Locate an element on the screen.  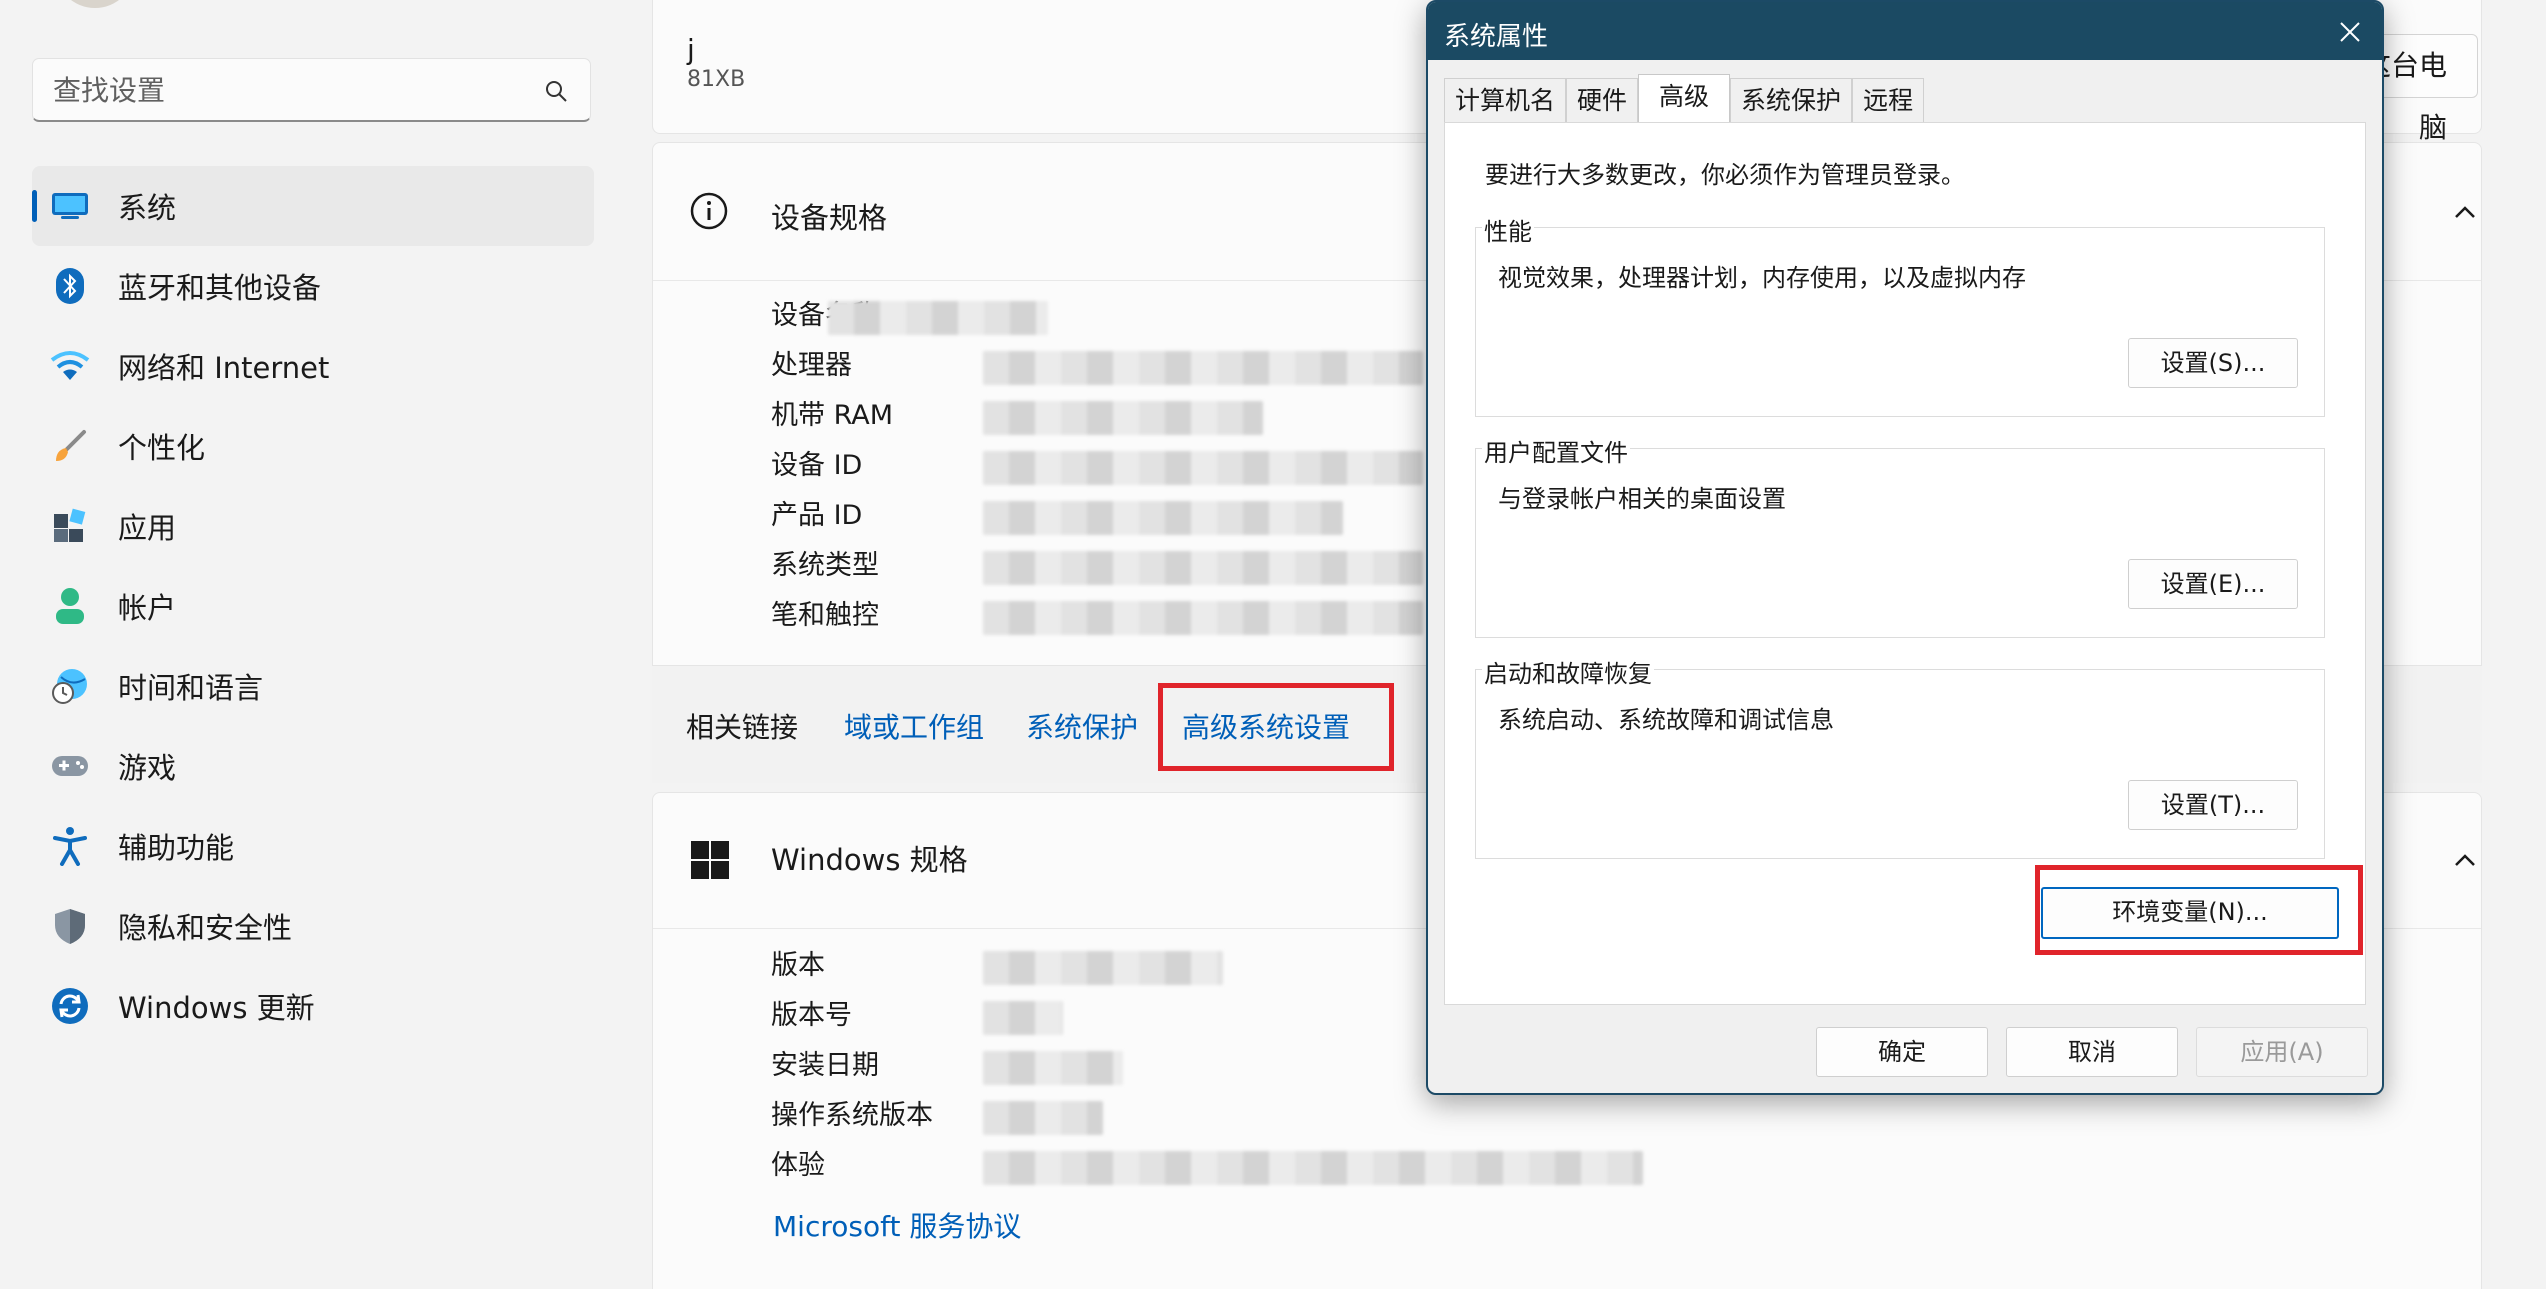
tab-remote: 远程 is located at coordinates (1888, 100).